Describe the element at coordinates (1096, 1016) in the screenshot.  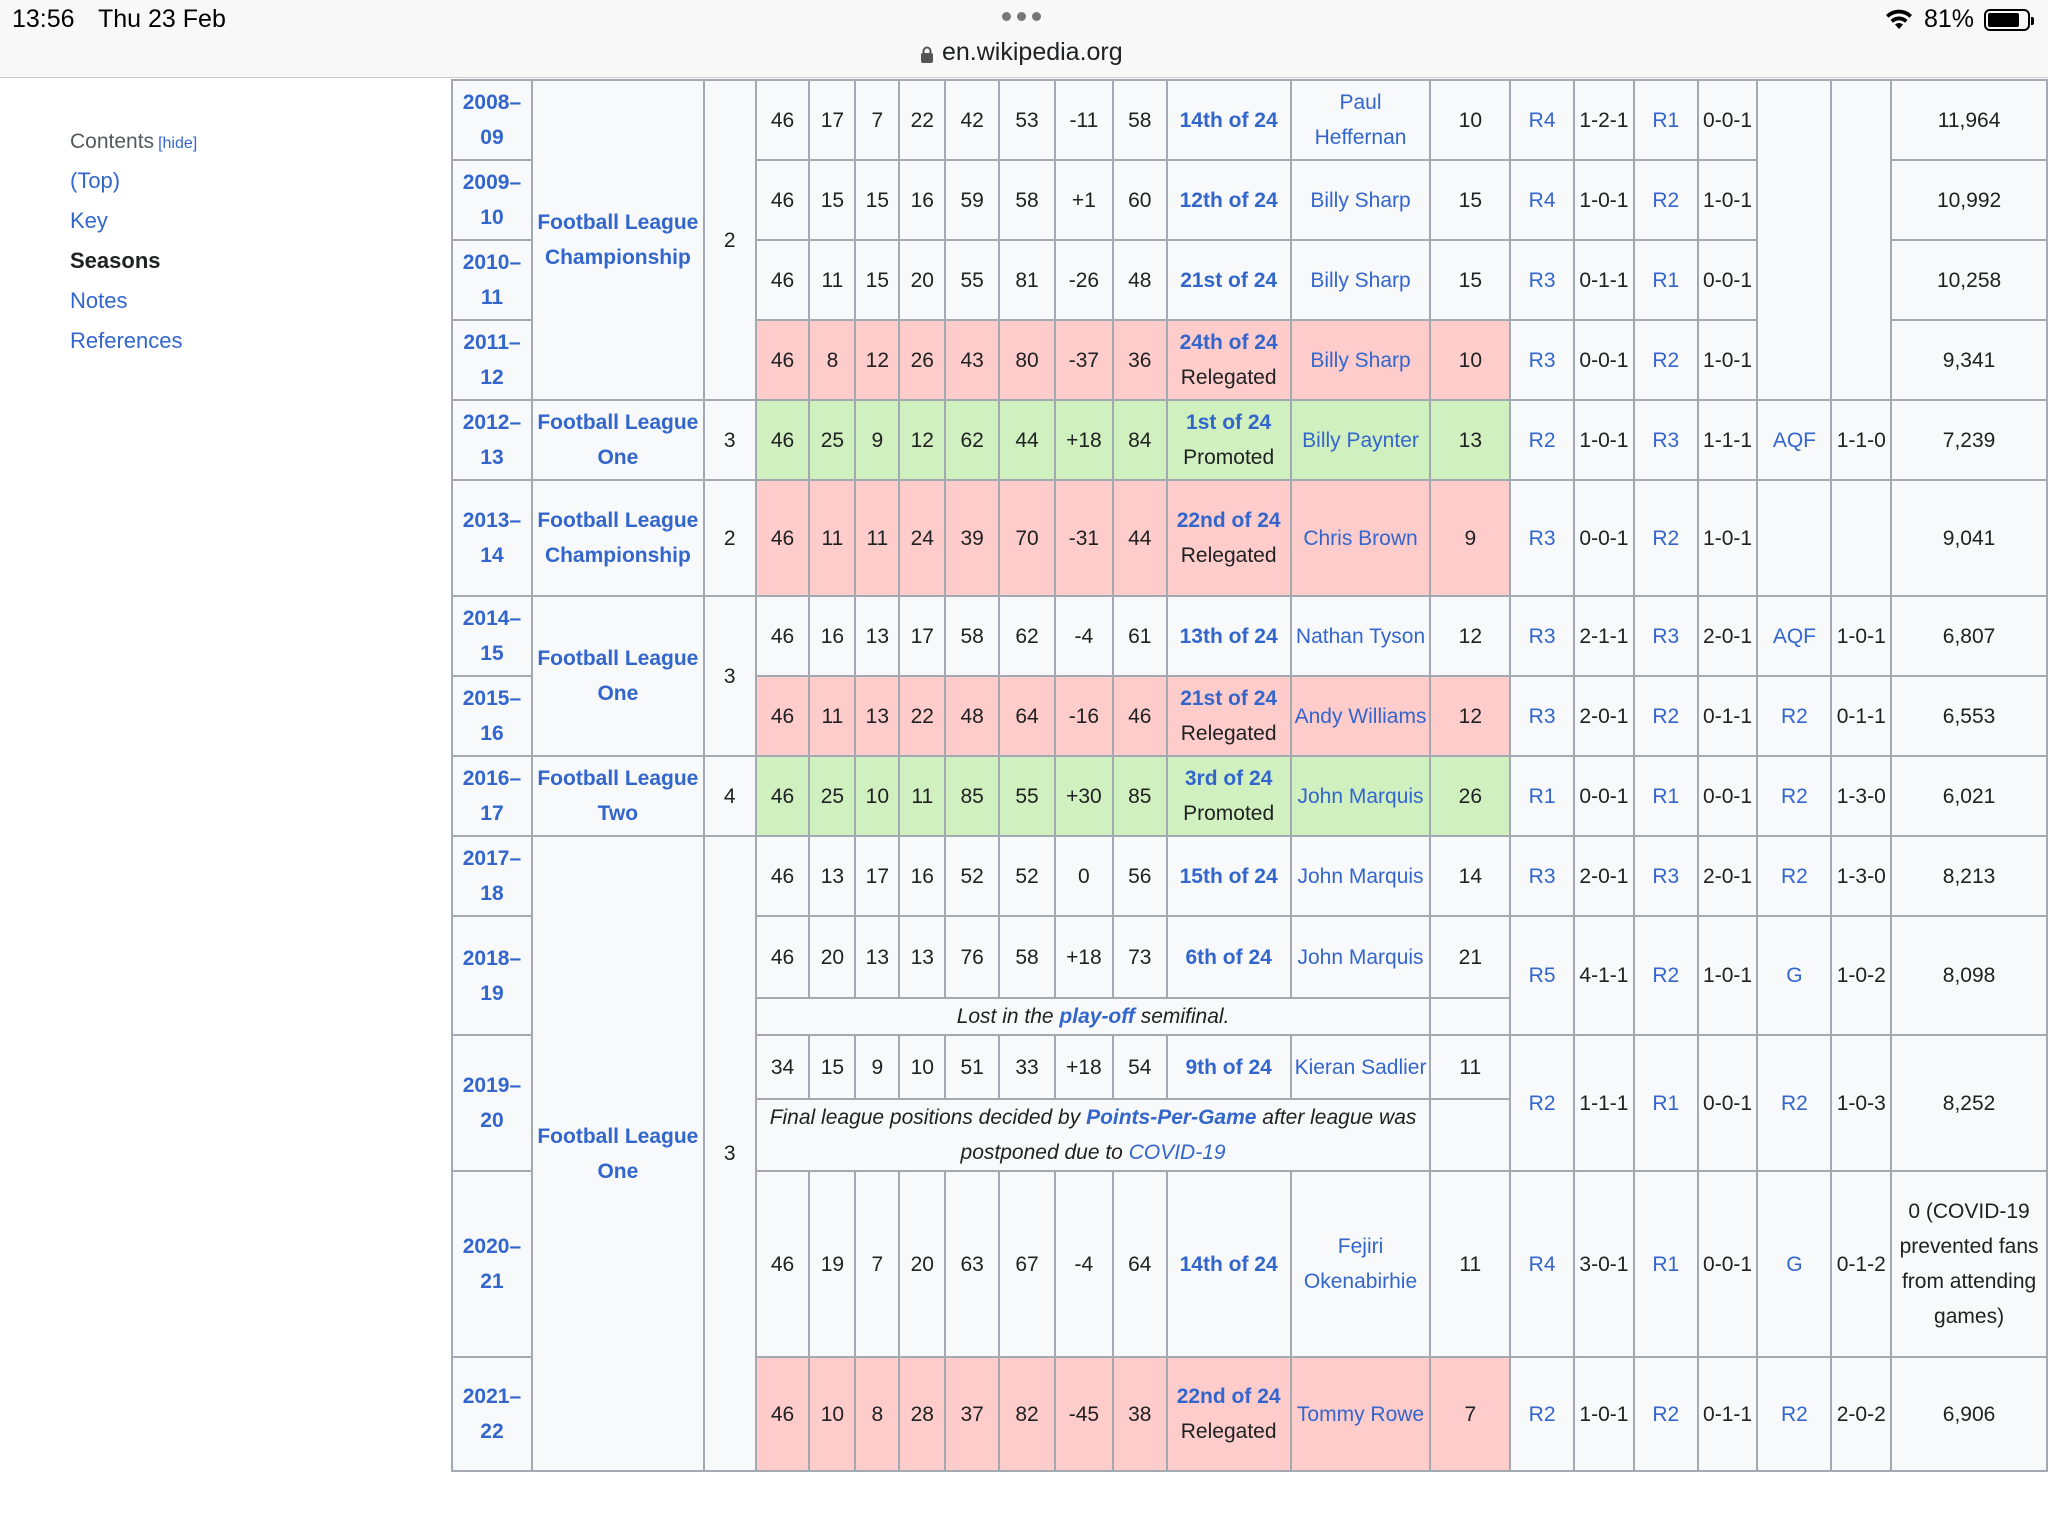
I see `note-link: play-off` at that location.